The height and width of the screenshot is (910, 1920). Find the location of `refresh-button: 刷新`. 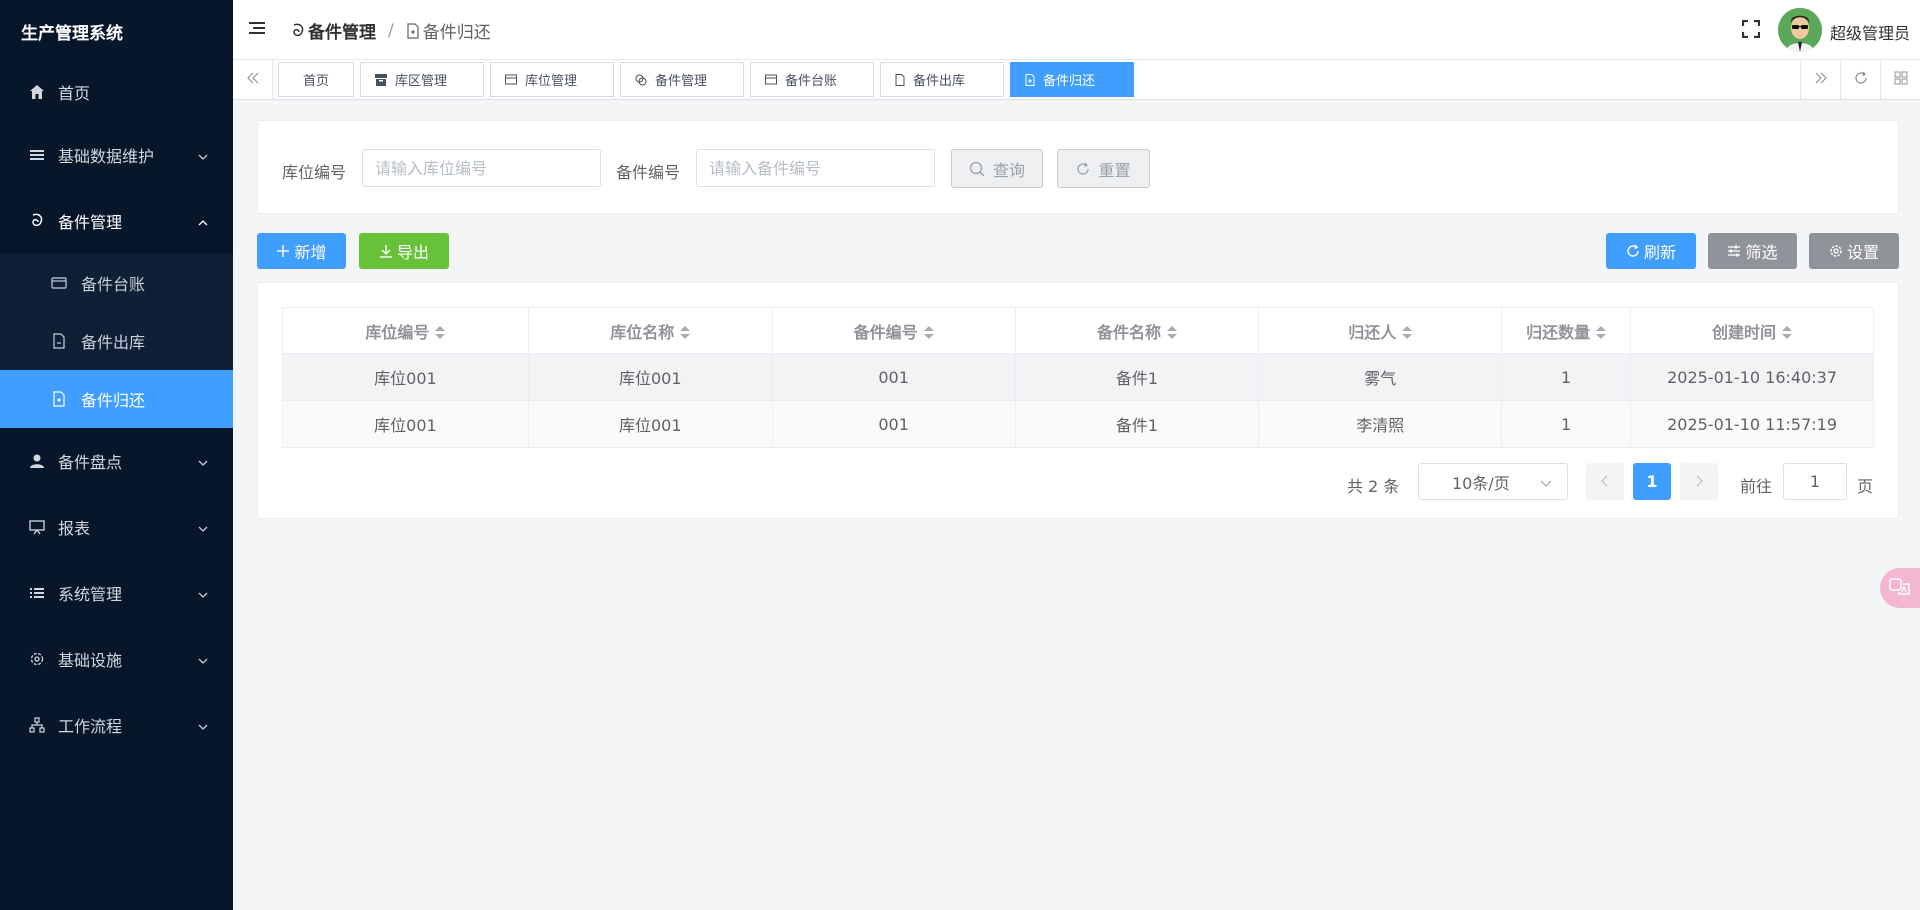

refresh-button: 刷新 is located at coordinates (1651, 251).